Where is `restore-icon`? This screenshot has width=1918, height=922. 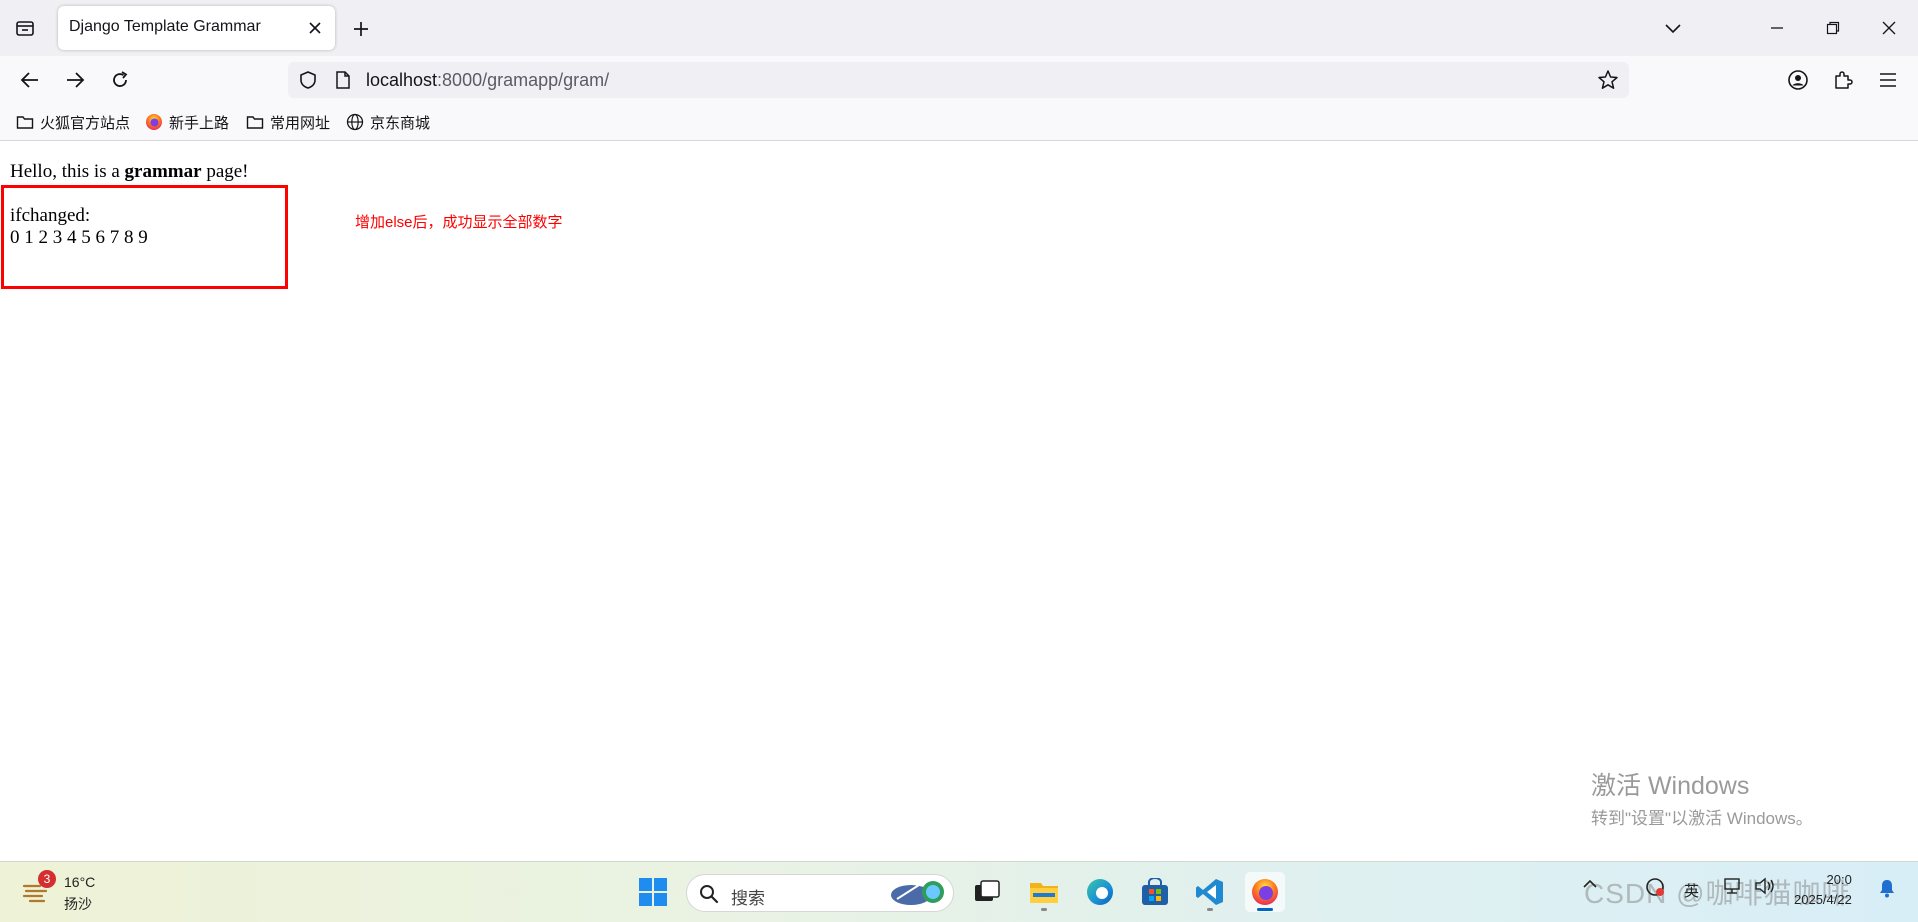
restore-icon is located at coordinates (1833, 28).